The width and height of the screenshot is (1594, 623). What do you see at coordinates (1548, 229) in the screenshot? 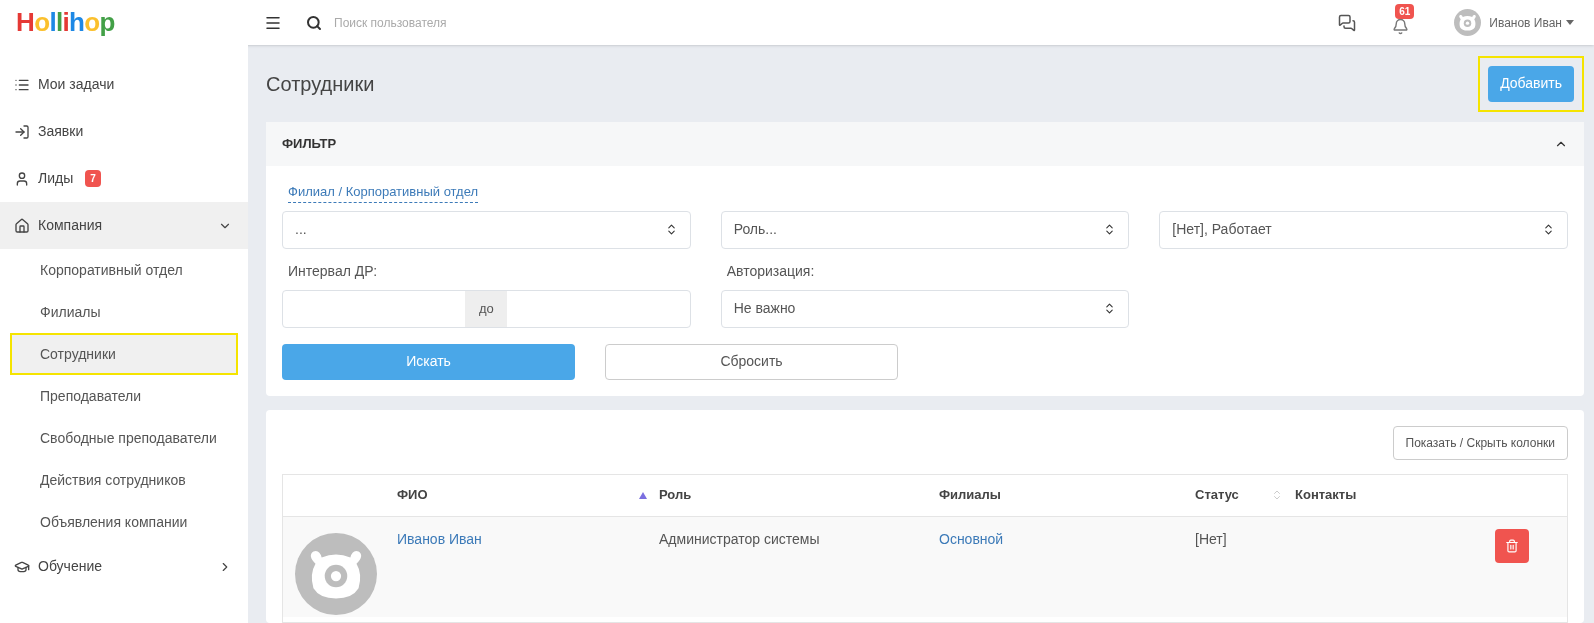
I see `sort-arrows-icon` at bounding box center [1548, 229].